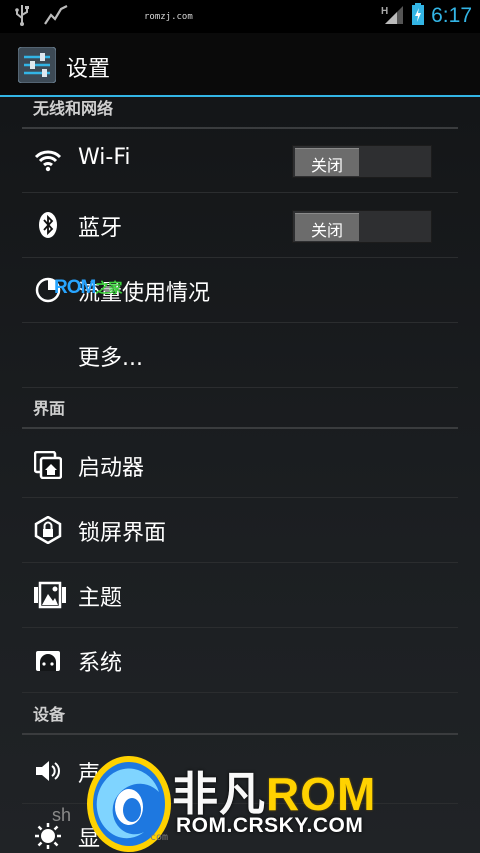 The image size is (480, 853). I want to click on watermark-logo: 非凡ROM ROM.CRSKY.COM, so click(244, 802).